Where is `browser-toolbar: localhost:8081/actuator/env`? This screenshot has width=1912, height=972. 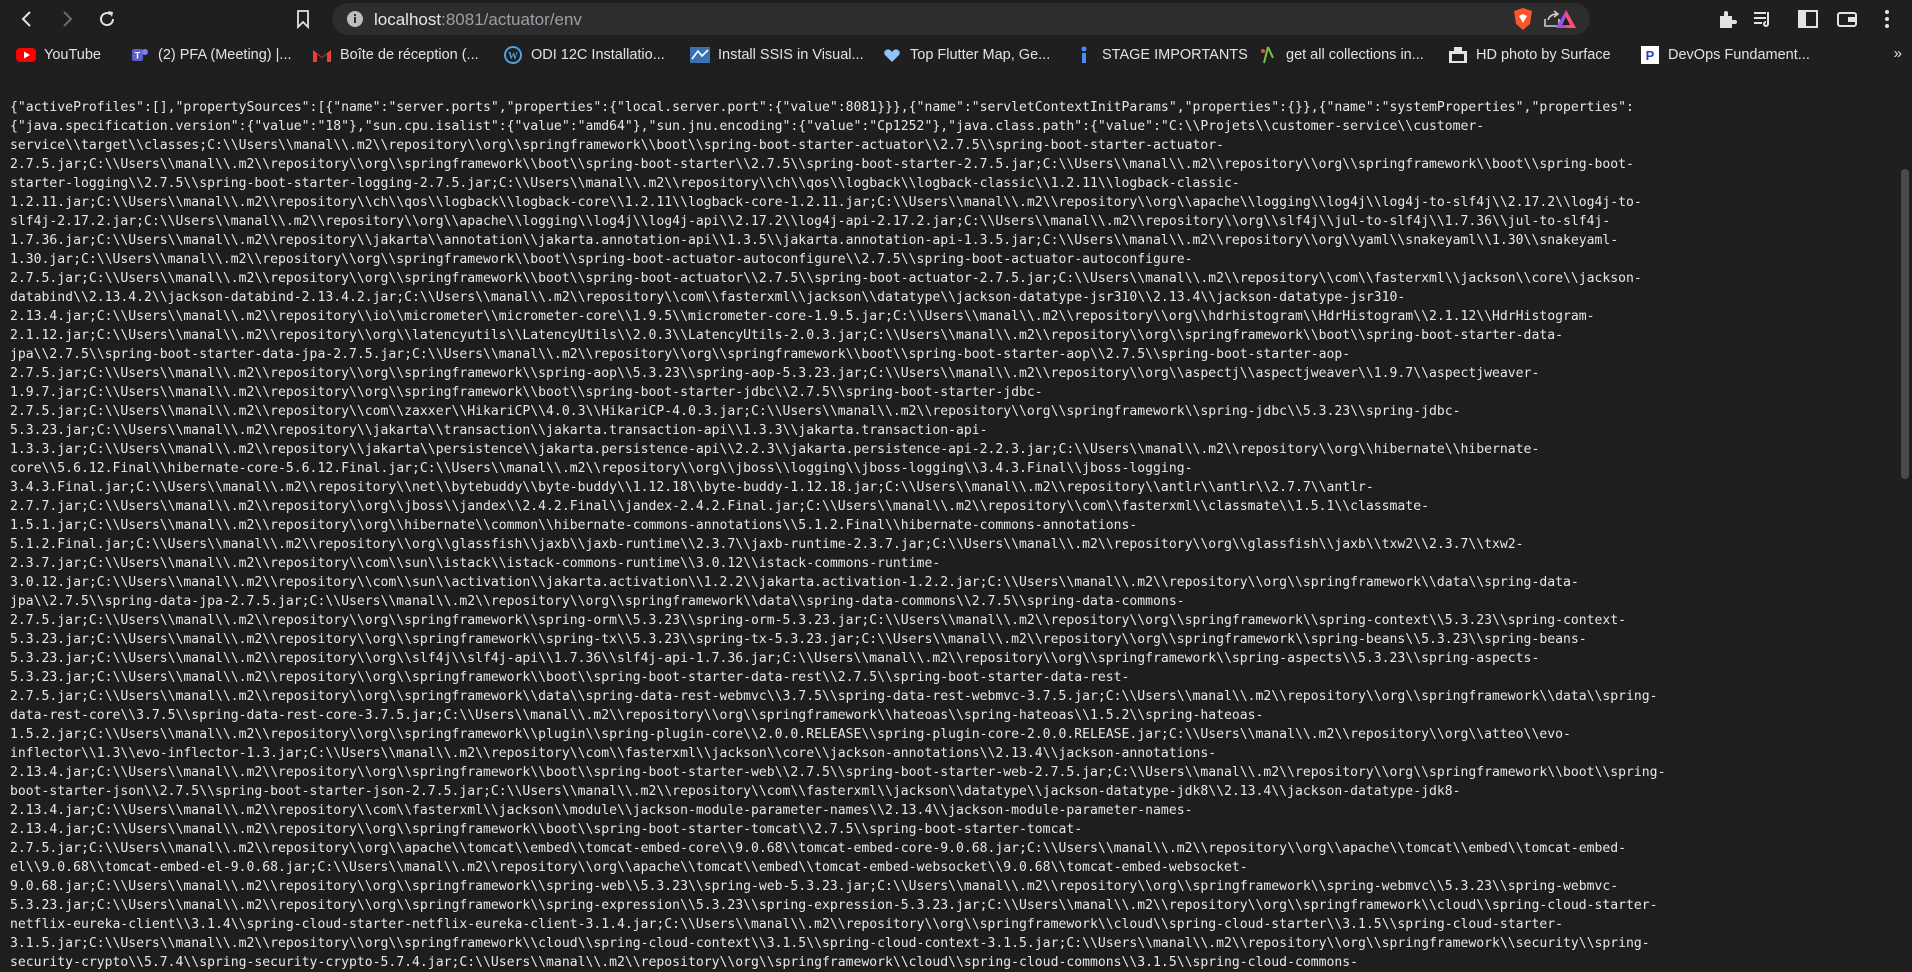 browser-toolbar: localhost:8081/actuator/env is located at coordinates (956, 18).